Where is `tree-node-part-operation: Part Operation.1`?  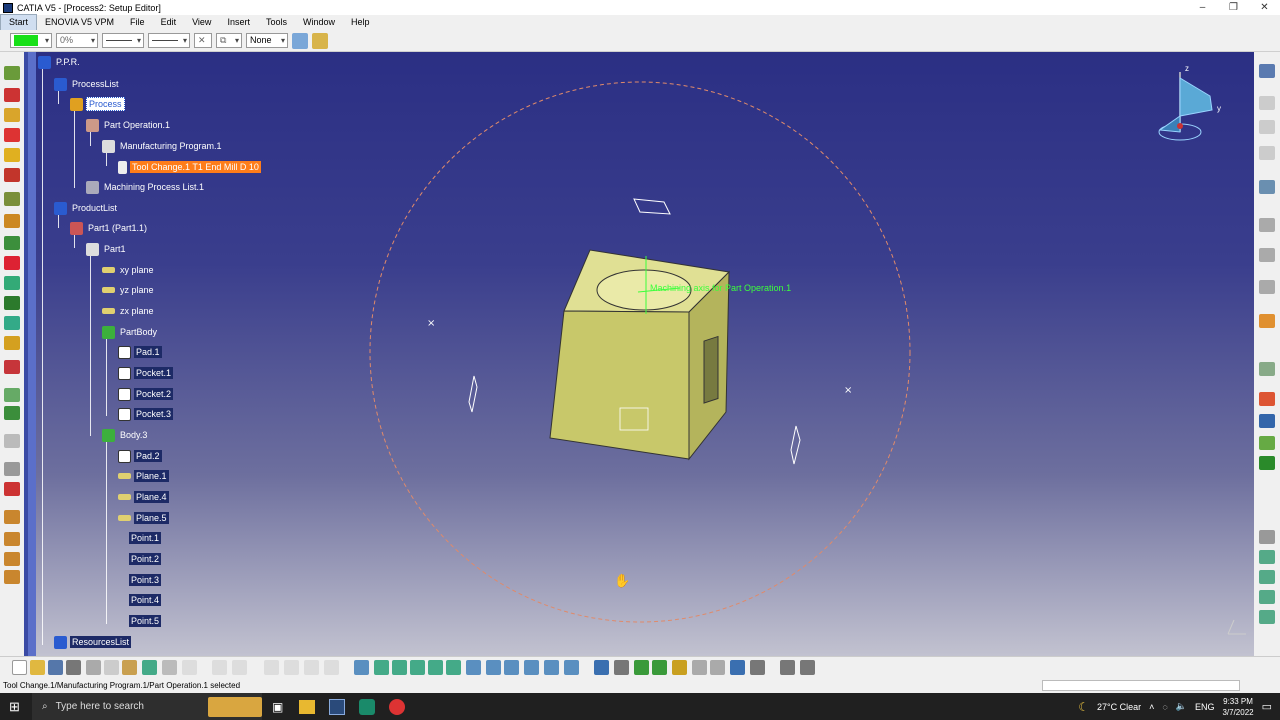 tree-node-part-operation: Part Operation.1 is located at coordinates (129, 125).